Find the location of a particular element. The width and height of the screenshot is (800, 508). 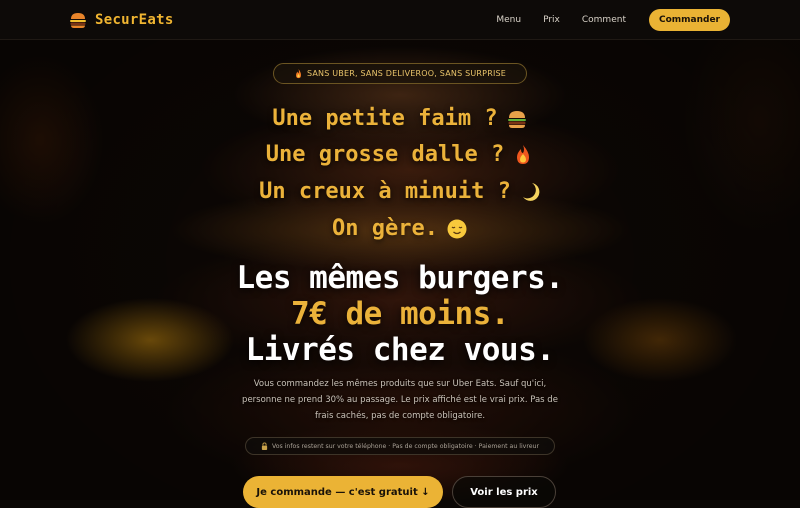

tagline-4: On gère. is located at coordinates (400, 228).